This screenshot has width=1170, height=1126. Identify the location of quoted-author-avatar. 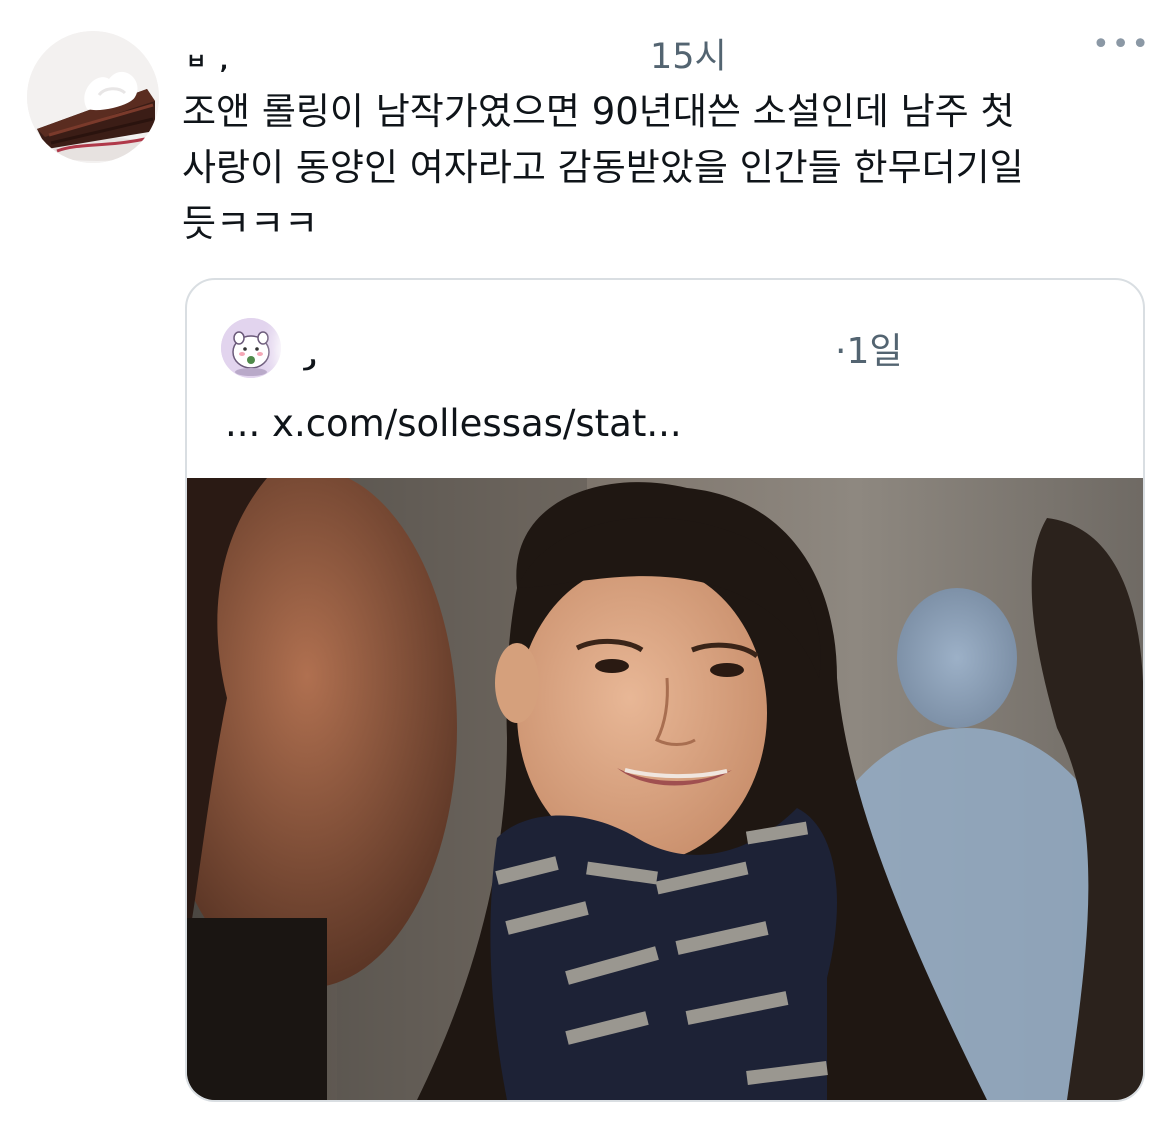
(251, 348).